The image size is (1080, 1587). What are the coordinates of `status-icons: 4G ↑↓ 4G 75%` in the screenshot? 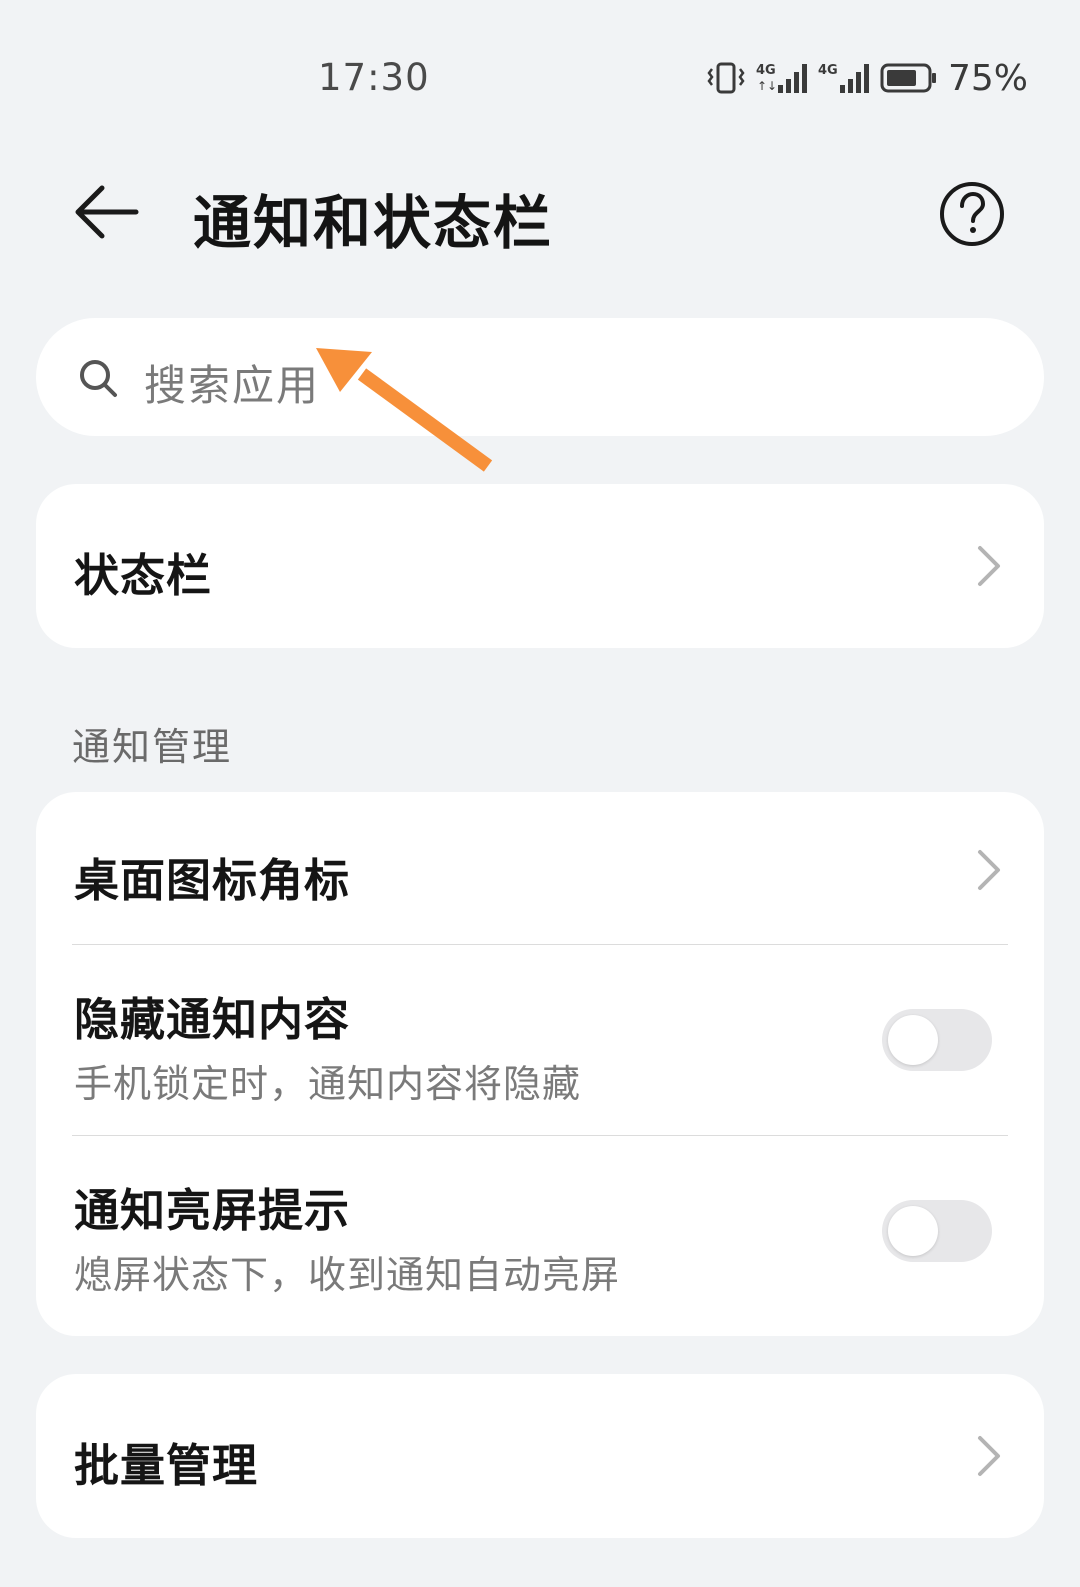 It's located at (867, 78).